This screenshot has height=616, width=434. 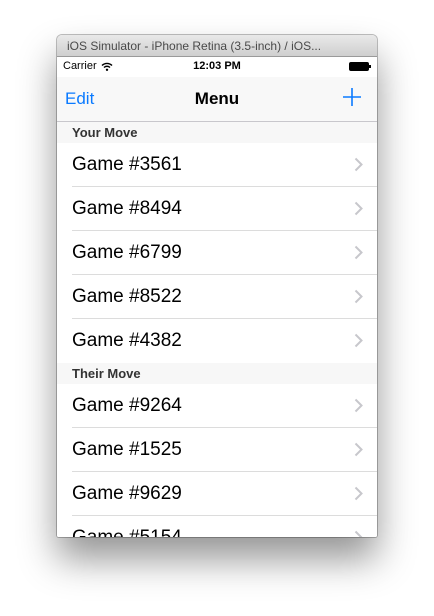 What do you see at coordinates (217, 165) in the screenshot?
I see `table-row: Game #3561` at bounding box center [217, 165].